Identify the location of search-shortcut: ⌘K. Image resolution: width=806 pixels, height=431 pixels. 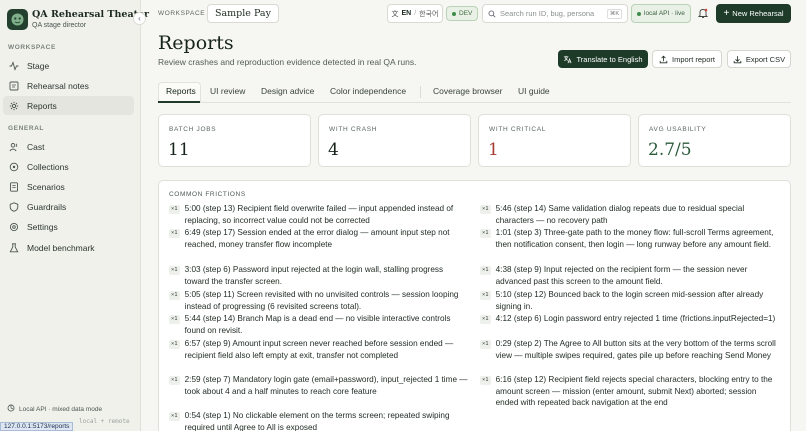
(614, 14).